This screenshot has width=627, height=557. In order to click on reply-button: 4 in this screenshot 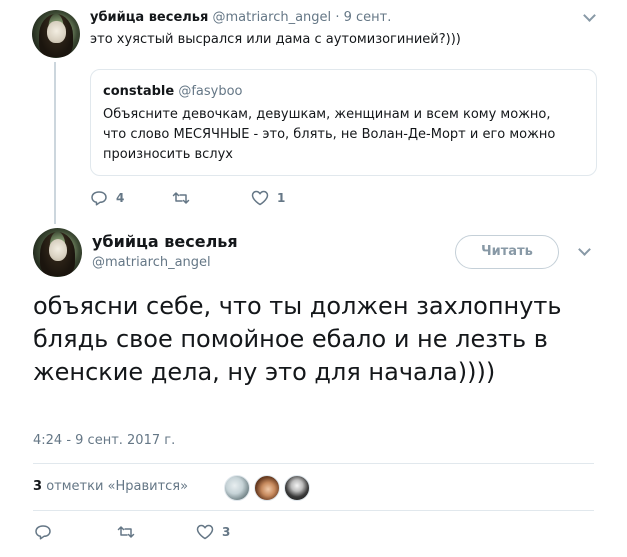, I will do `click(107, 198)`.